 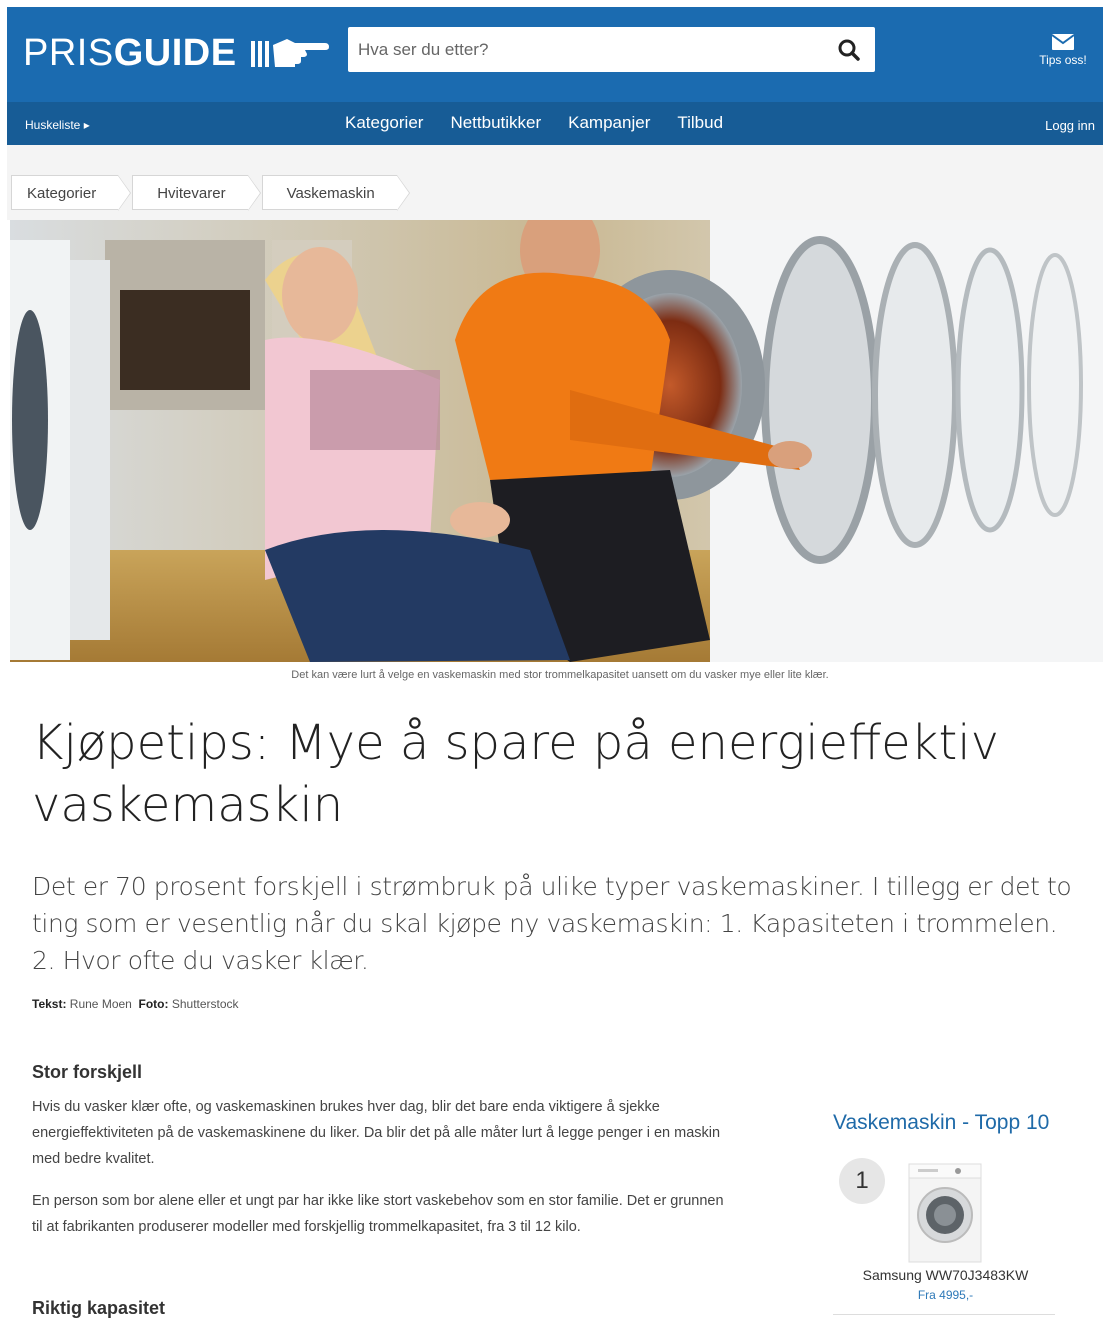 I want to click on divider, so click(x=944, y=1314).